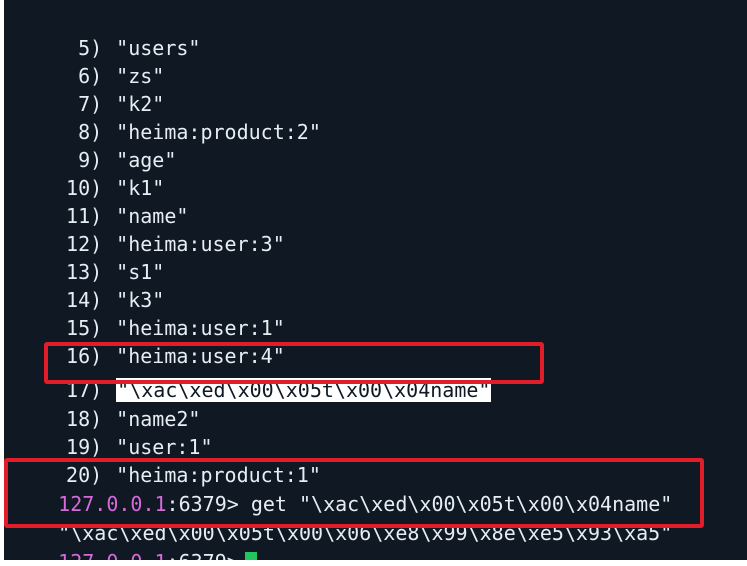 The width and height of the screenshot is (747, 566). Describe the element at coordinates (147, 341) in the screenshot. I see `list-item: 16) "heima:user:4"` at that location.